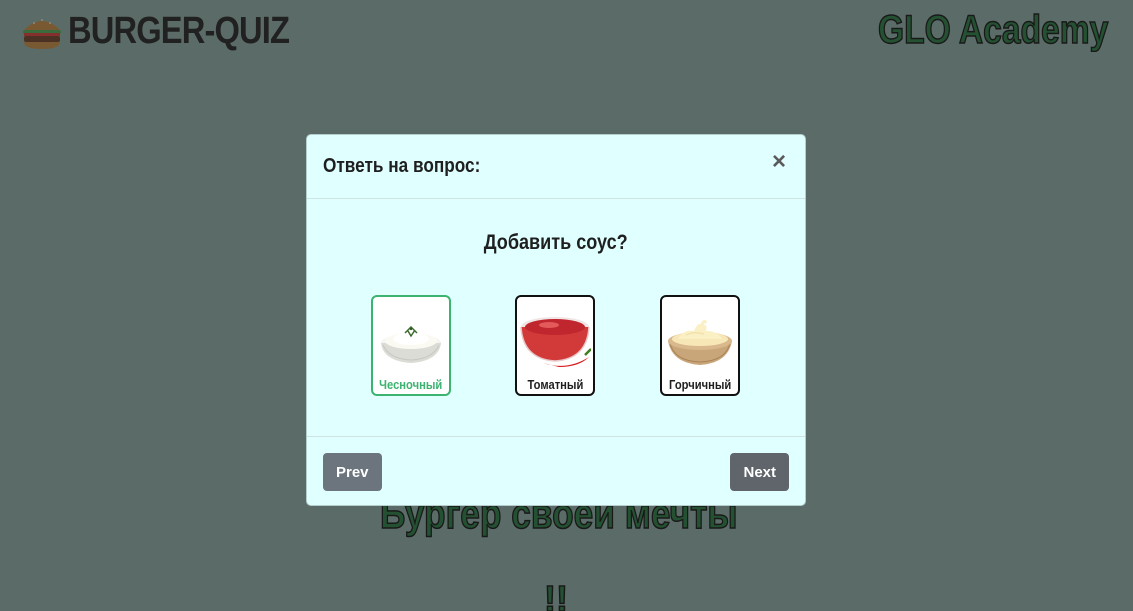 The width and height of the screenshot is (1133, 611). What do you see at coordinates (759, 472) in the screenshot?
I see `next-button: Next` at bounding box center [759, 472].